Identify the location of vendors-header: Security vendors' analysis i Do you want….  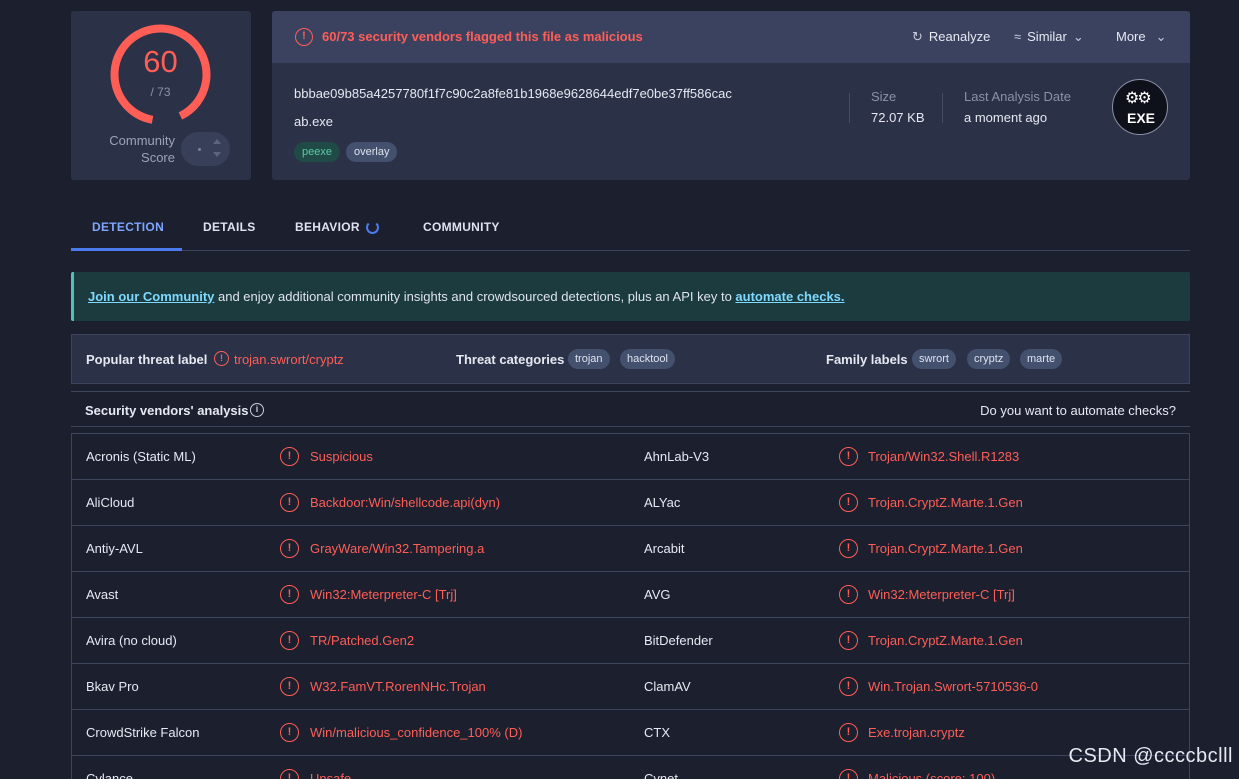
(630, 409).